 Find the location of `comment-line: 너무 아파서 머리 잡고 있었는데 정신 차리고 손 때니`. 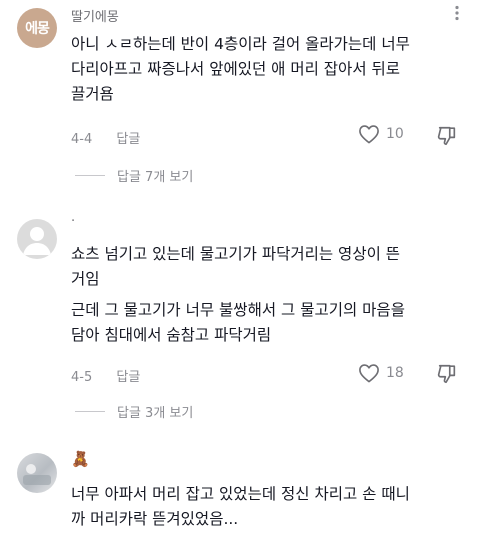

comment-line: 너무 아파서 머리 잡고 있었는데 정신 차리고 손 때니 is located at coordinates (240, 494).